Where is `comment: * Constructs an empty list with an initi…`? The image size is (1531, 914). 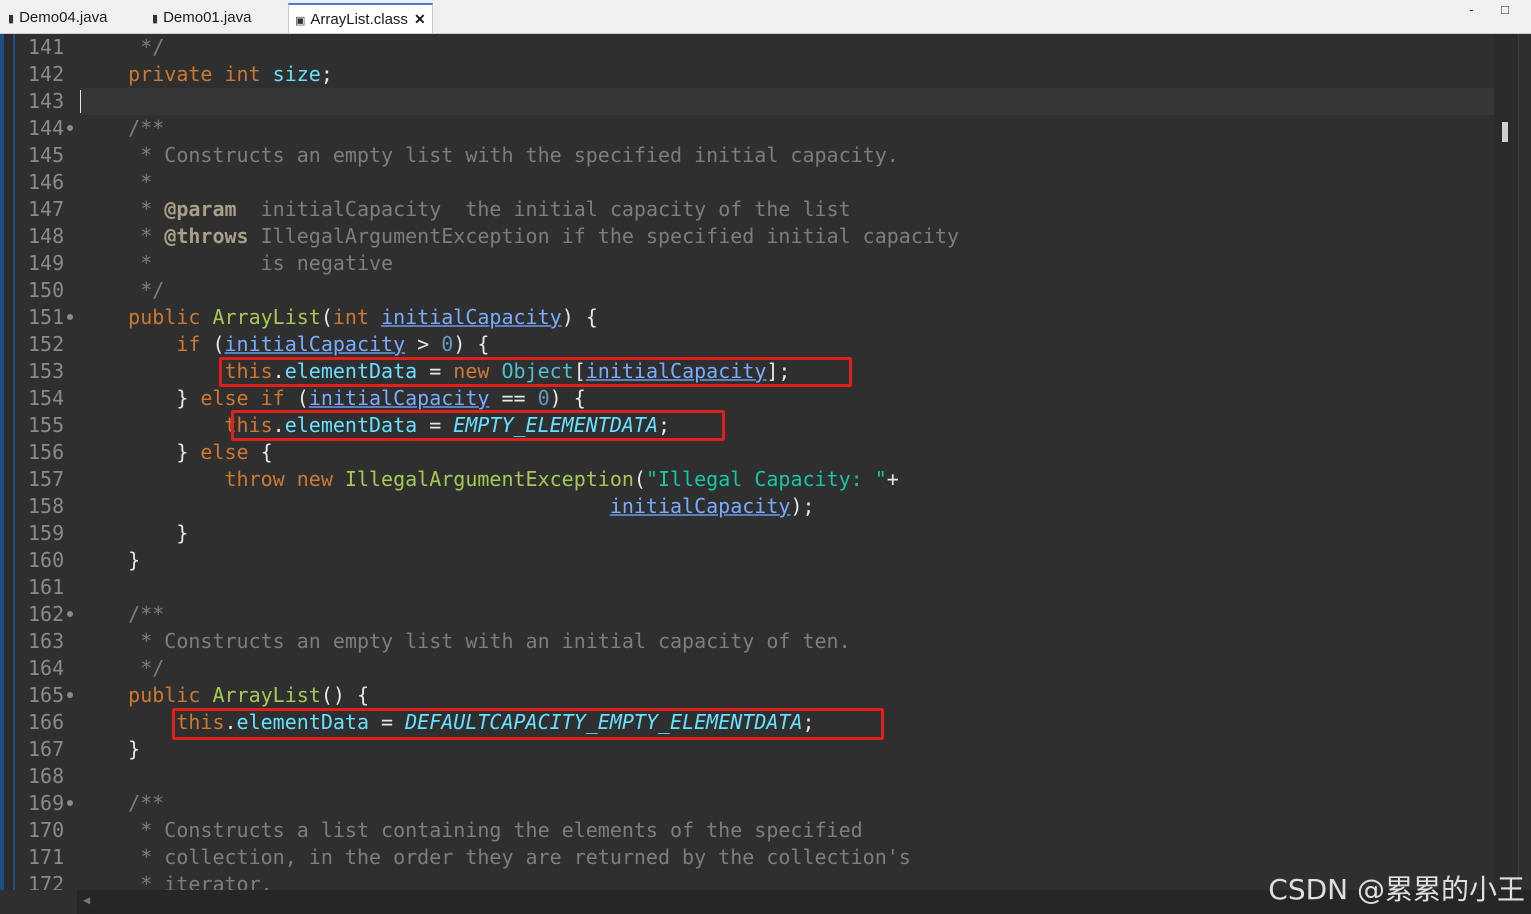 comment: * Constructs an empty list with an initi… is located at coordinates (489, 641).